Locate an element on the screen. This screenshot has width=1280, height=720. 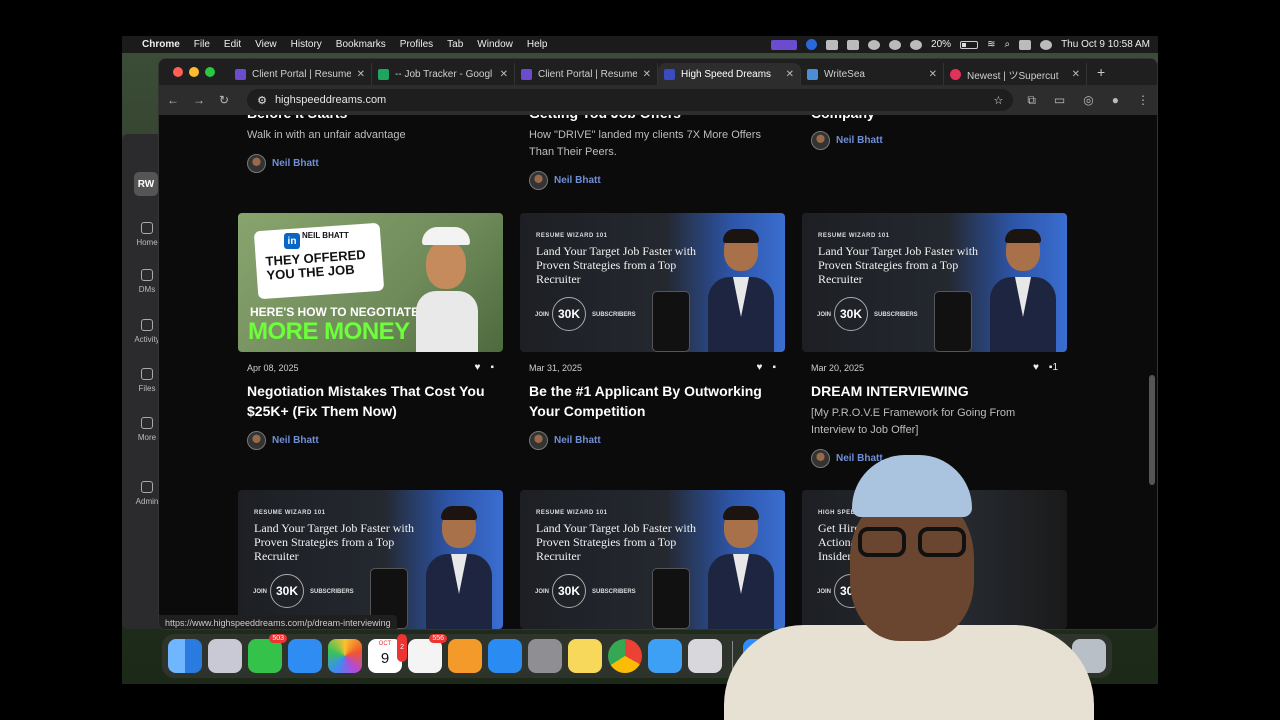
new-tab-button: + is located at coordinates (1096, 72).